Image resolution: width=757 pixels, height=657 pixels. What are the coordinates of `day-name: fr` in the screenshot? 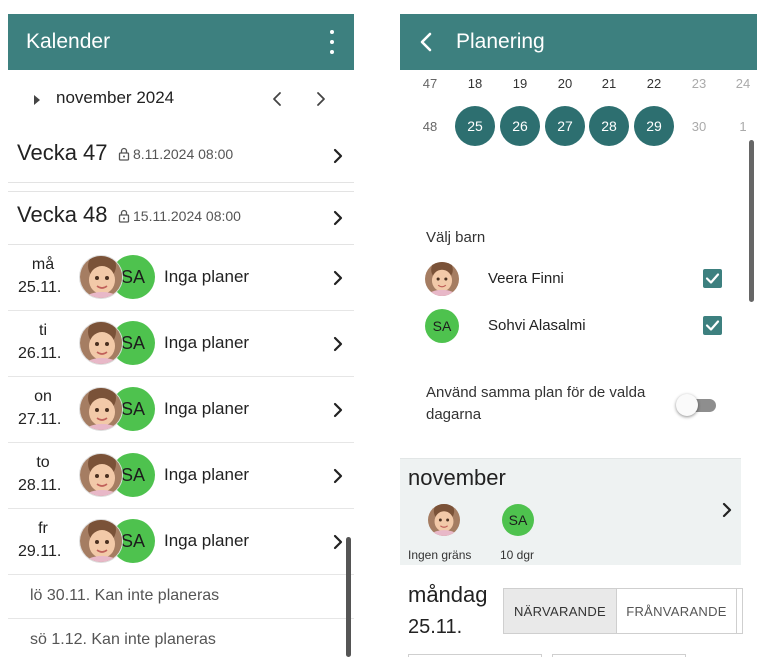 It's located at (43, 528).